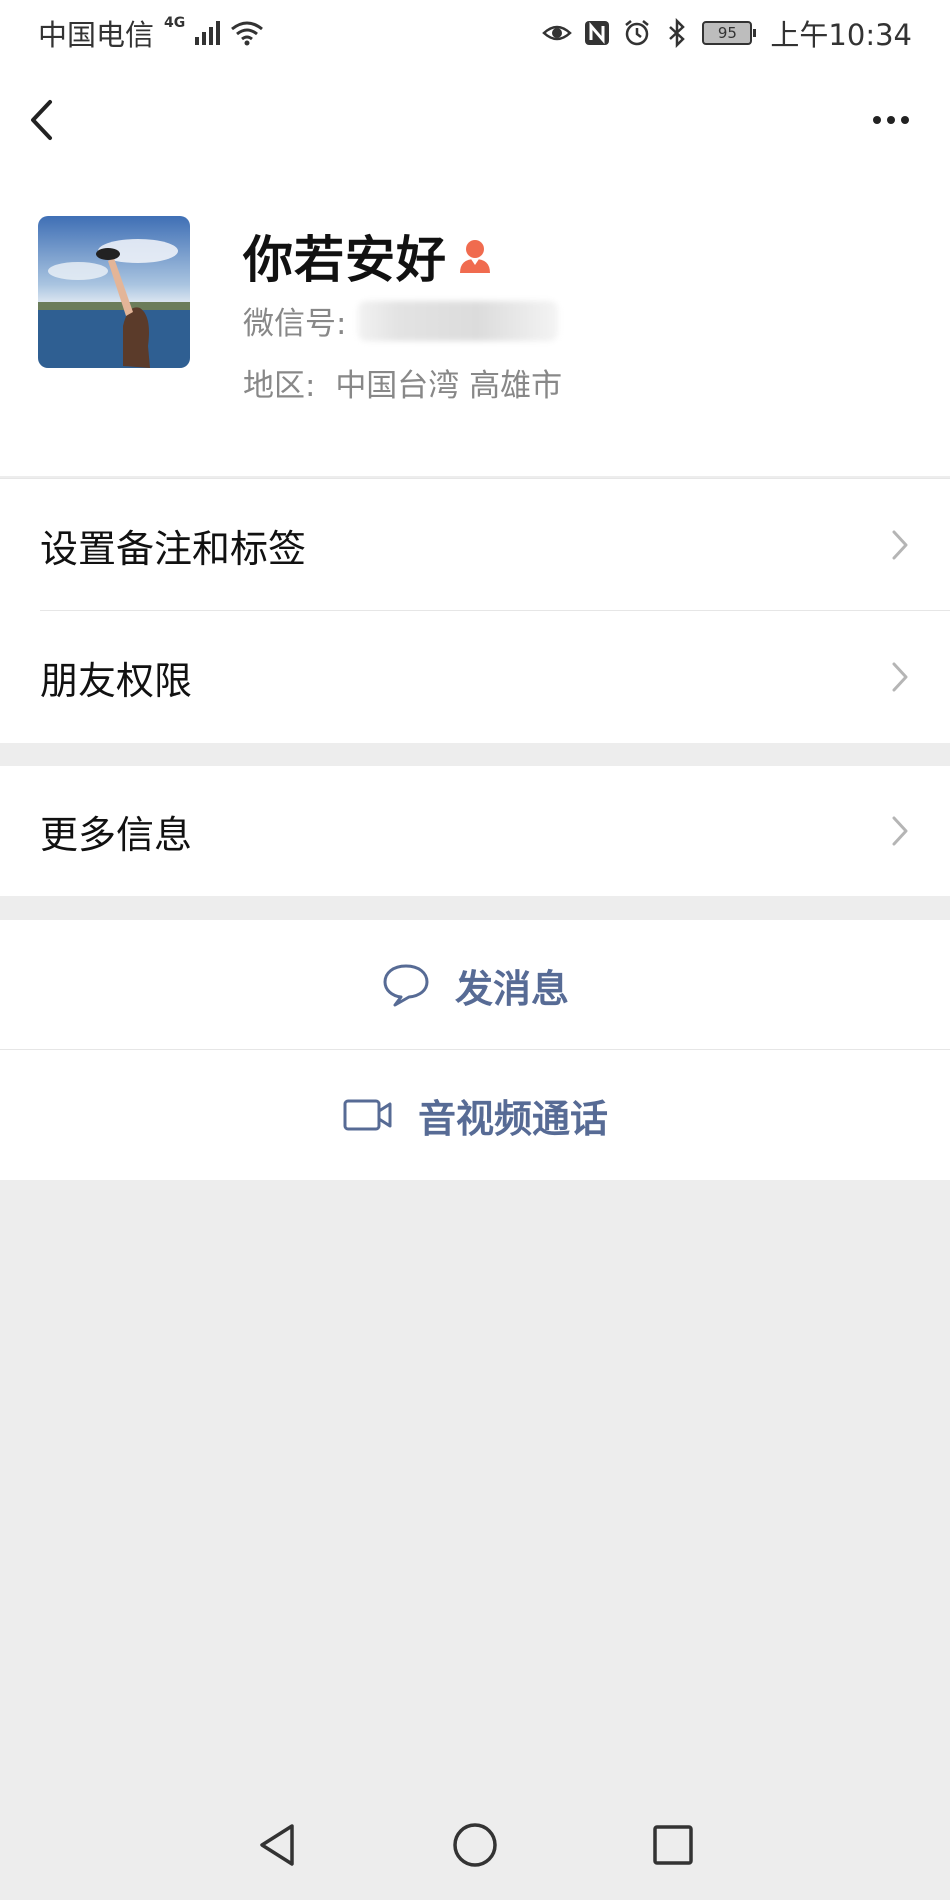 The width and height of the screenshot is (950, 1900). What do you see at coordinates (597, 33) in the screenshot?
I see `nfc-icon` at bounding box center [597, 33].